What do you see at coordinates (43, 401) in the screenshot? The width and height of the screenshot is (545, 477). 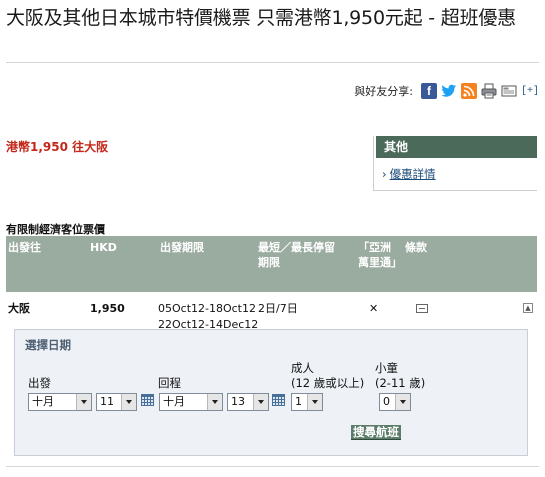 I see `depart-month-value: 十月` at bounding box center [43, 401].